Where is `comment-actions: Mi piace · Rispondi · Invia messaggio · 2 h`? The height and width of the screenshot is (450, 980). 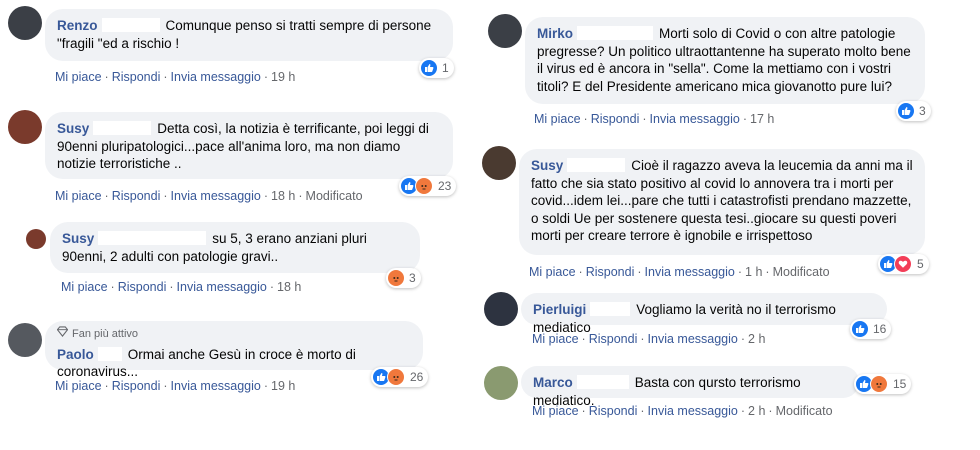
comment-actions: Mi piace · Rispondi · Invia messaggio · 2 h is located at coordinates (649, 339).